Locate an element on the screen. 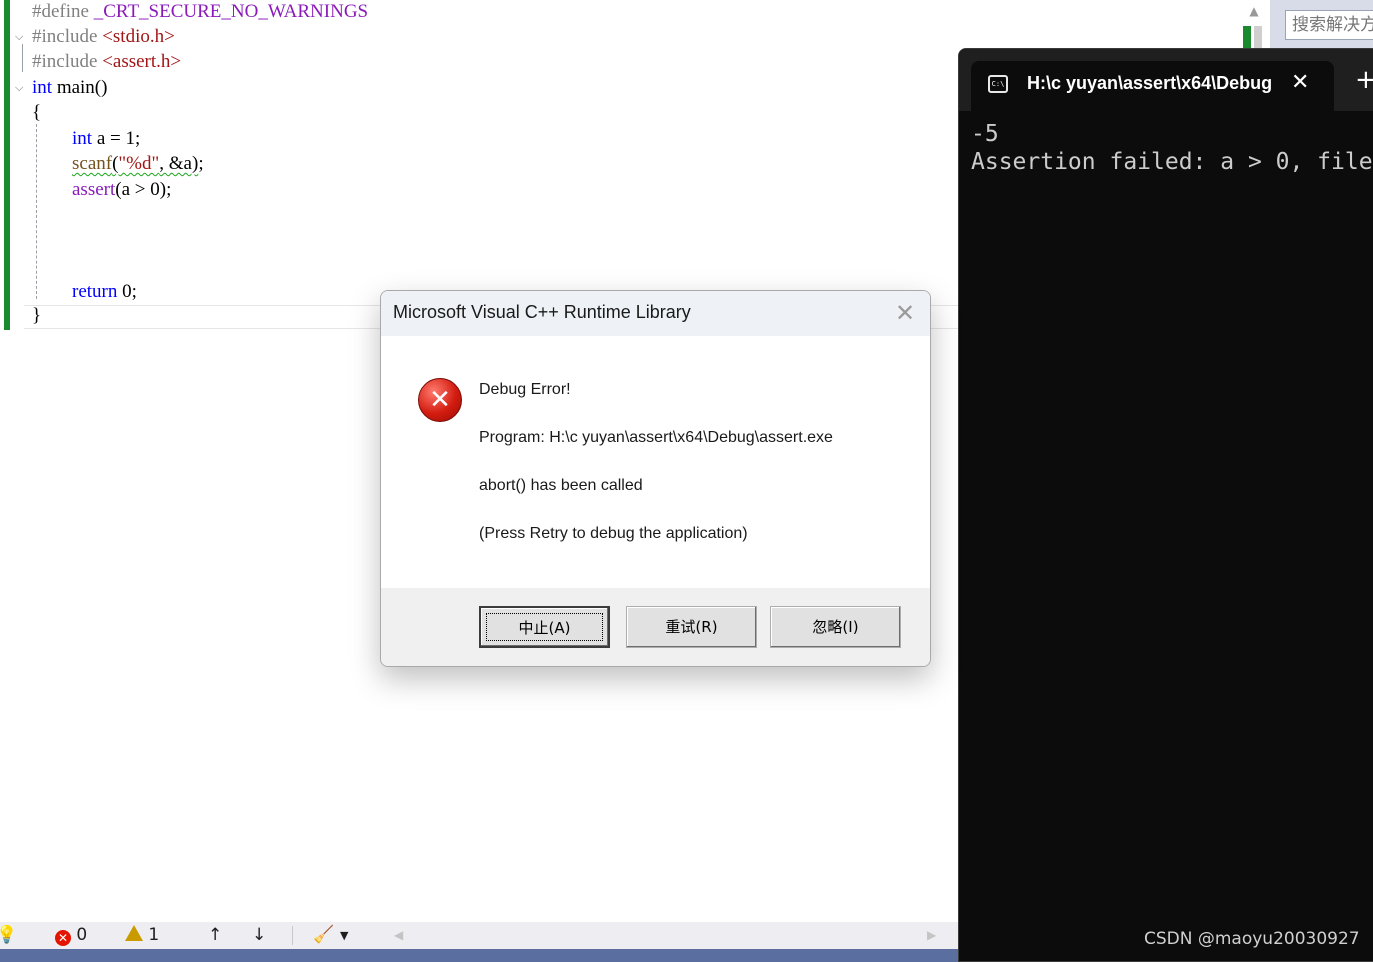 This screenshot has height=962, width=1373. solution-search-input: 搜索解决方案资源管理器 is located at coordinates (1329, 25).